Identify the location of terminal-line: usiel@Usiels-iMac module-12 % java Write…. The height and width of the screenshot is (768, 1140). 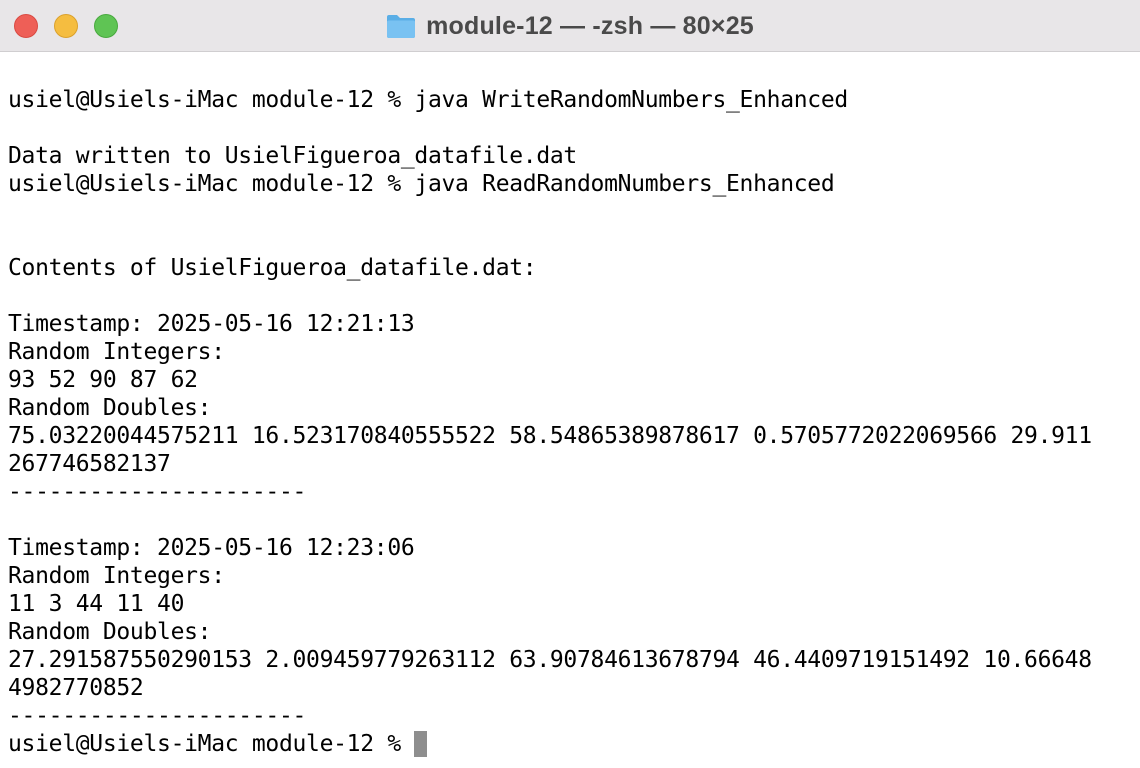
(428, 100).